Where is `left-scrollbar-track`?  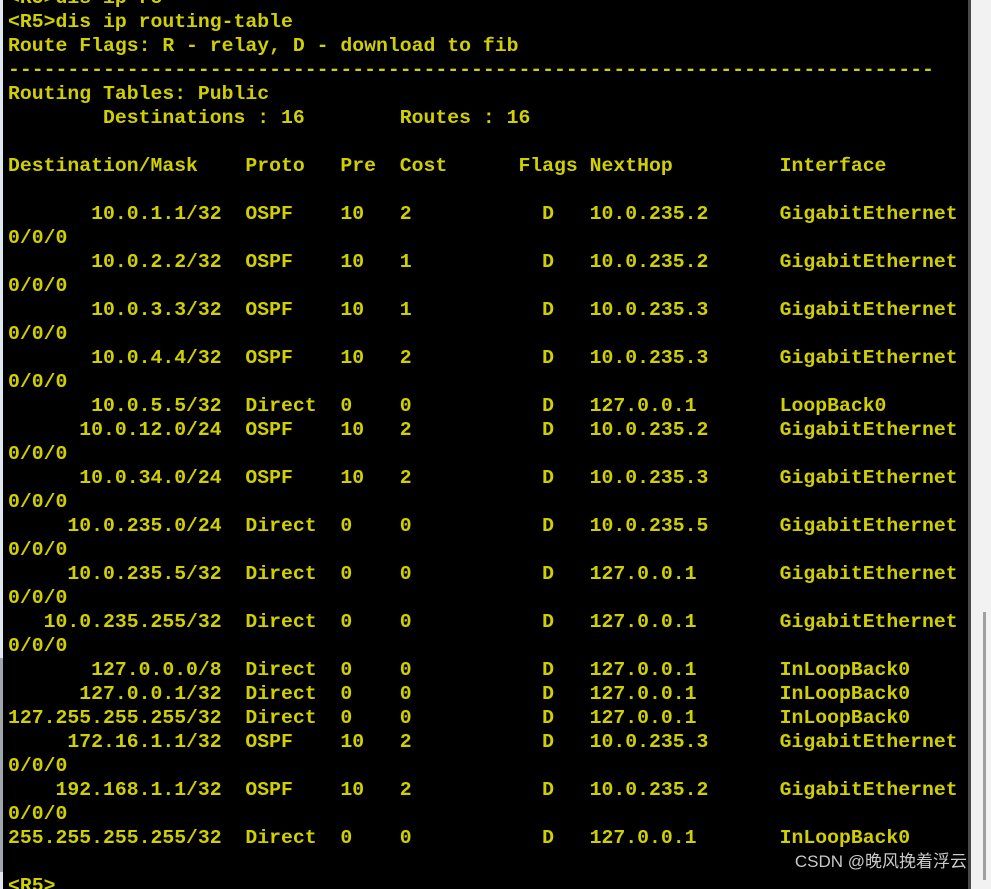
left-scrollbar-track is located at coordinates (1, 444).